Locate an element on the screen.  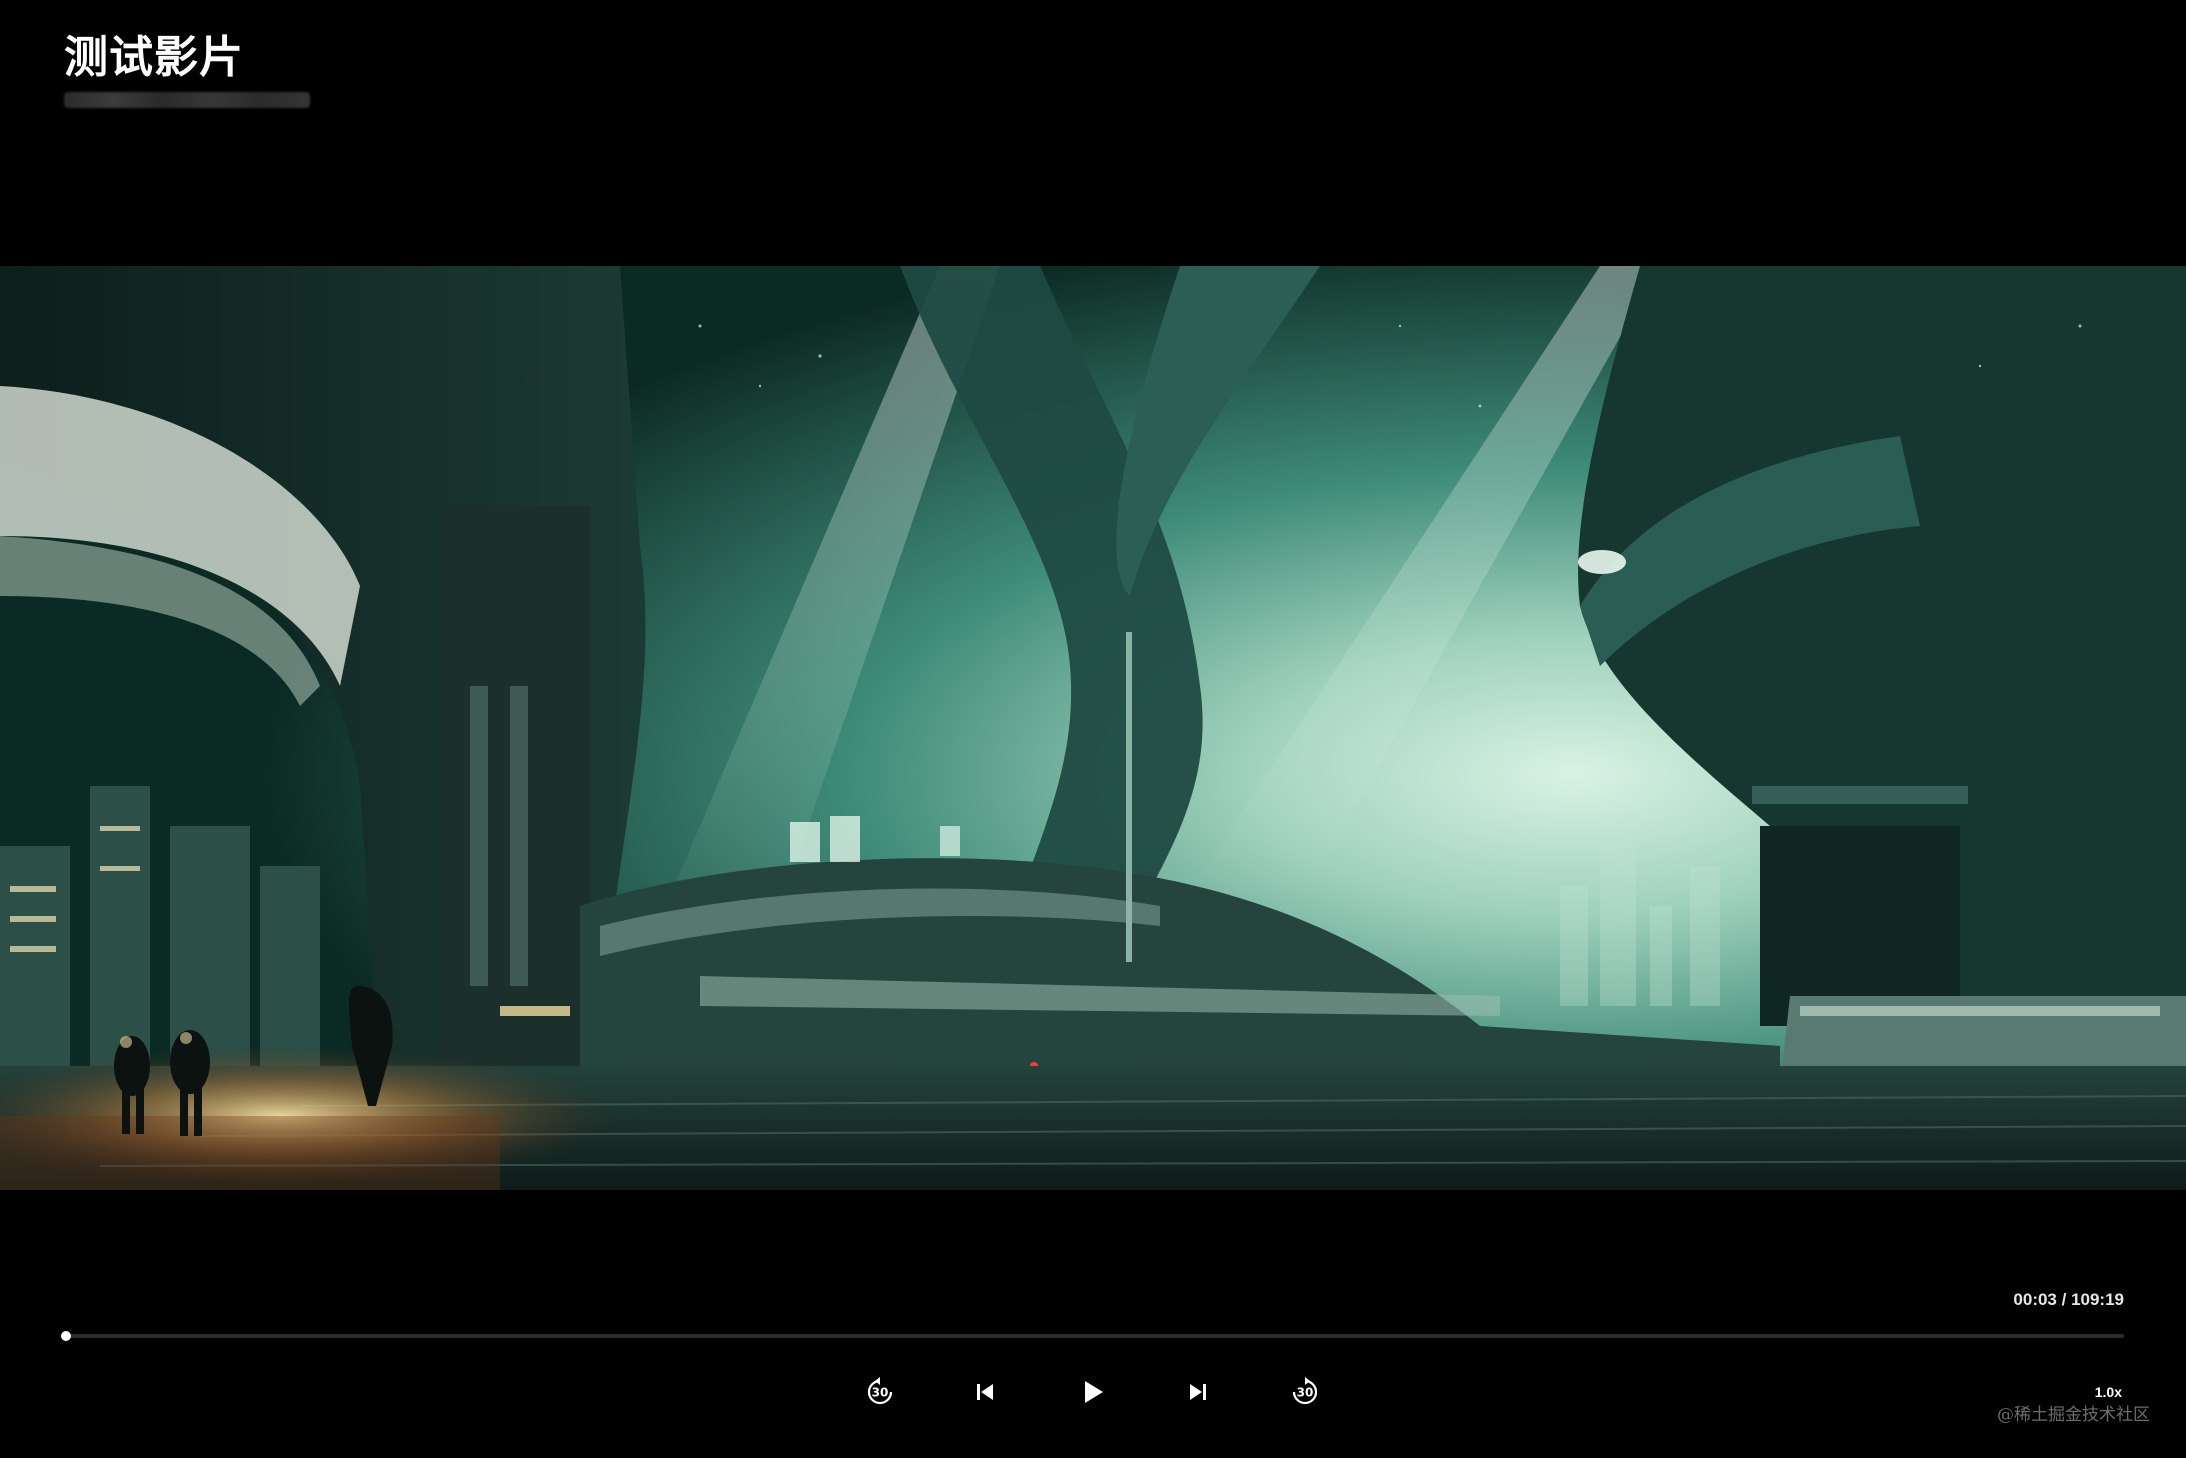
forward-30-button: 30 is located at coordinates (1305, 1392).